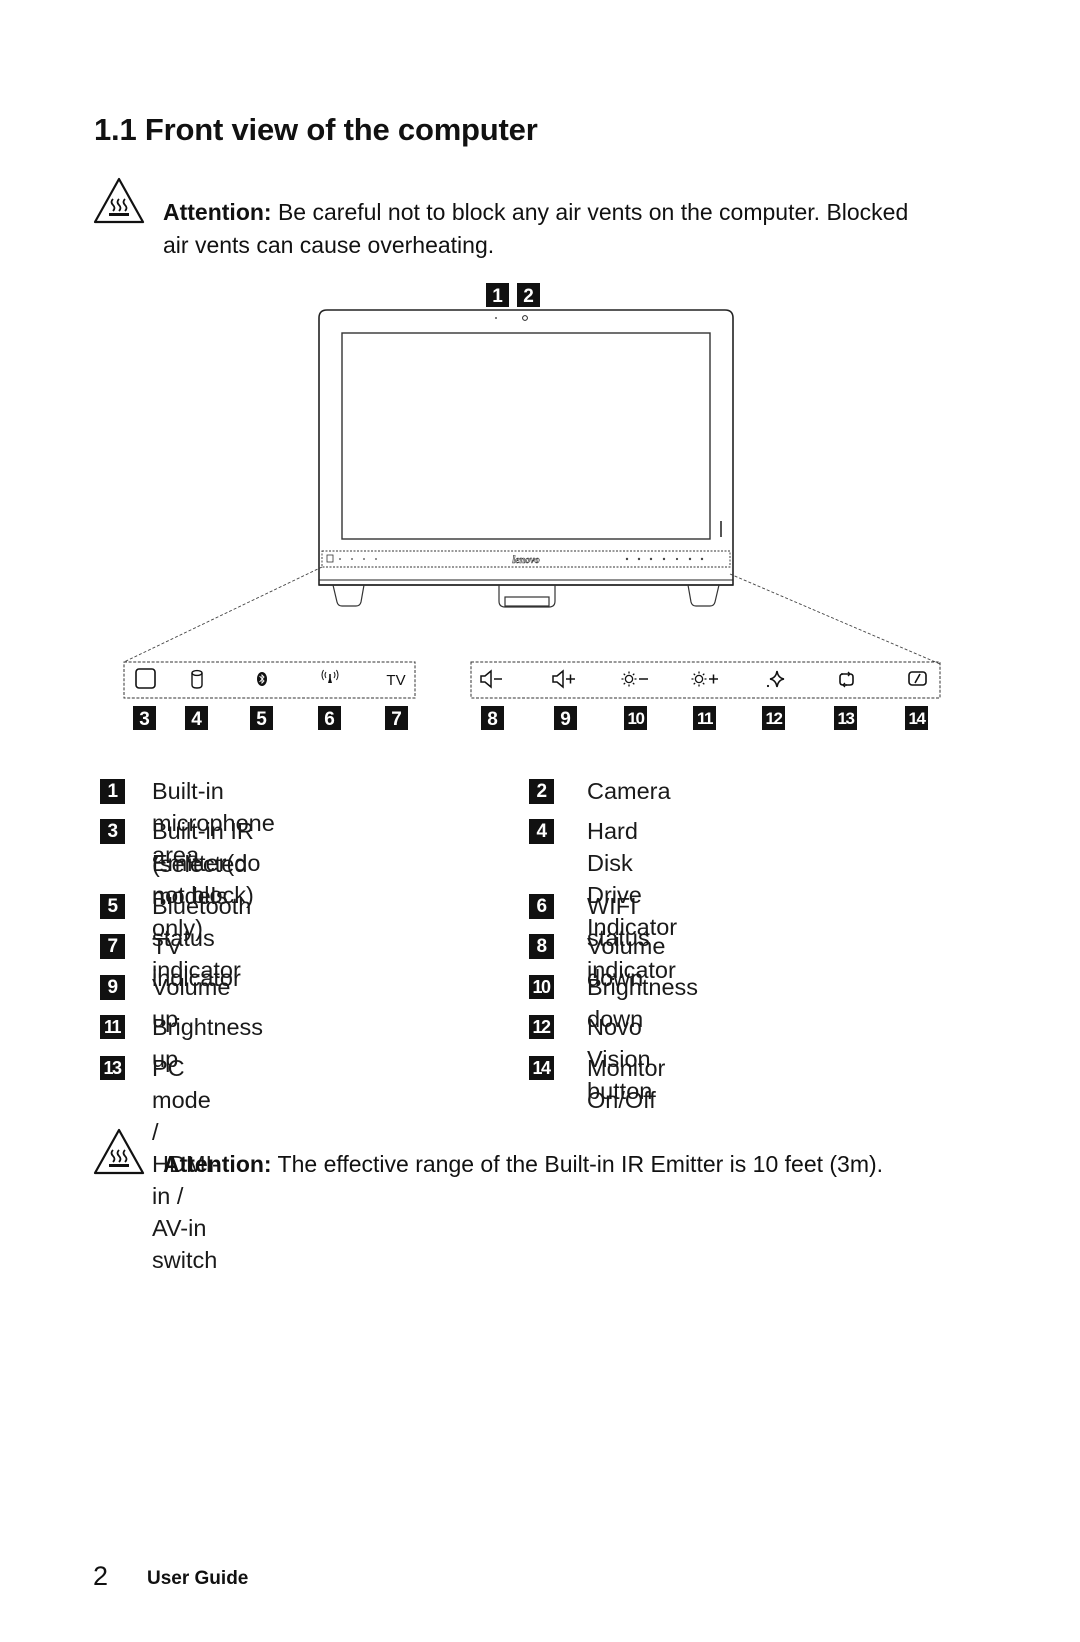  What do you see at coordinates (636, 718) in the screenshot?
I see `callout-10: 10` at bounding box center [636, 718].